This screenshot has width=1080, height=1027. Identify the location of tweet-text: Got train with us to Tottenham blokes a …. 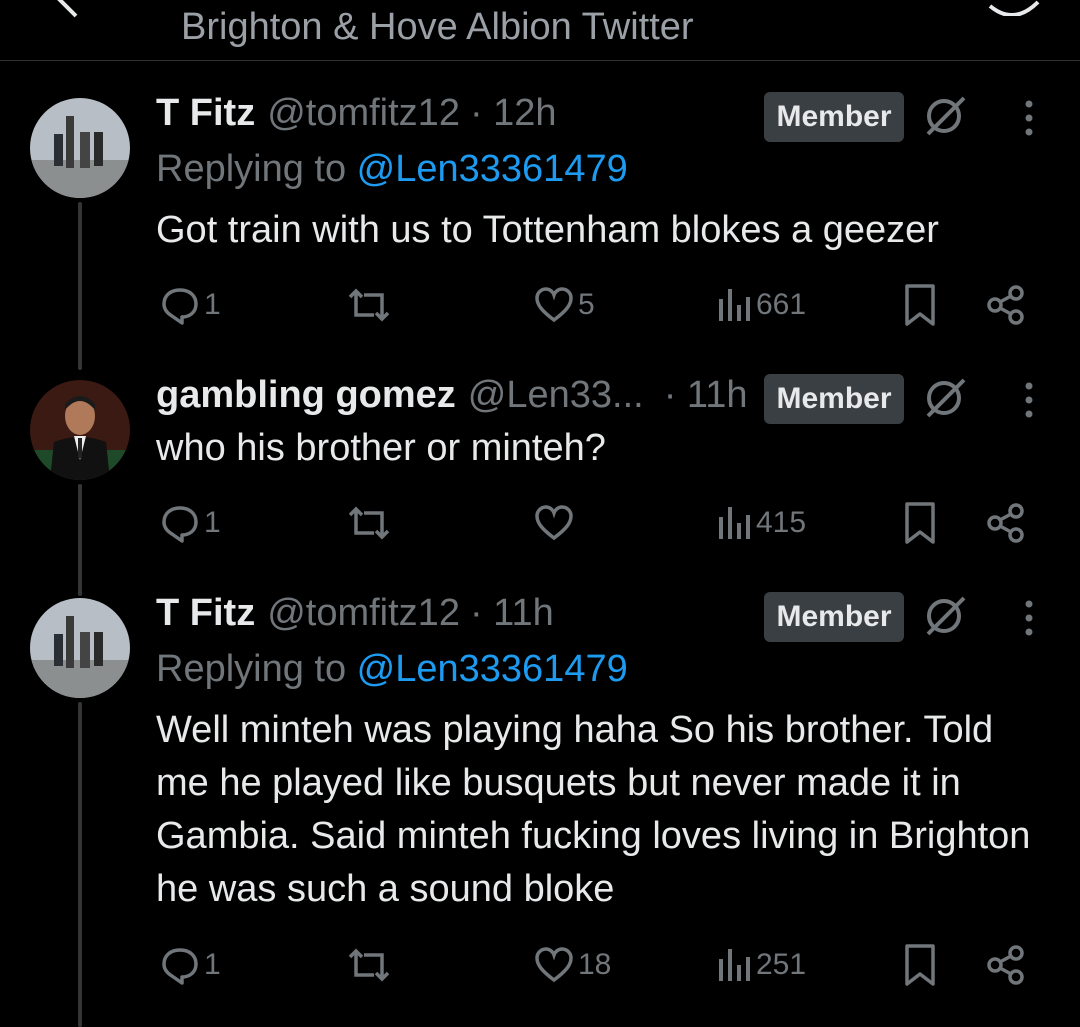
(547, 230).